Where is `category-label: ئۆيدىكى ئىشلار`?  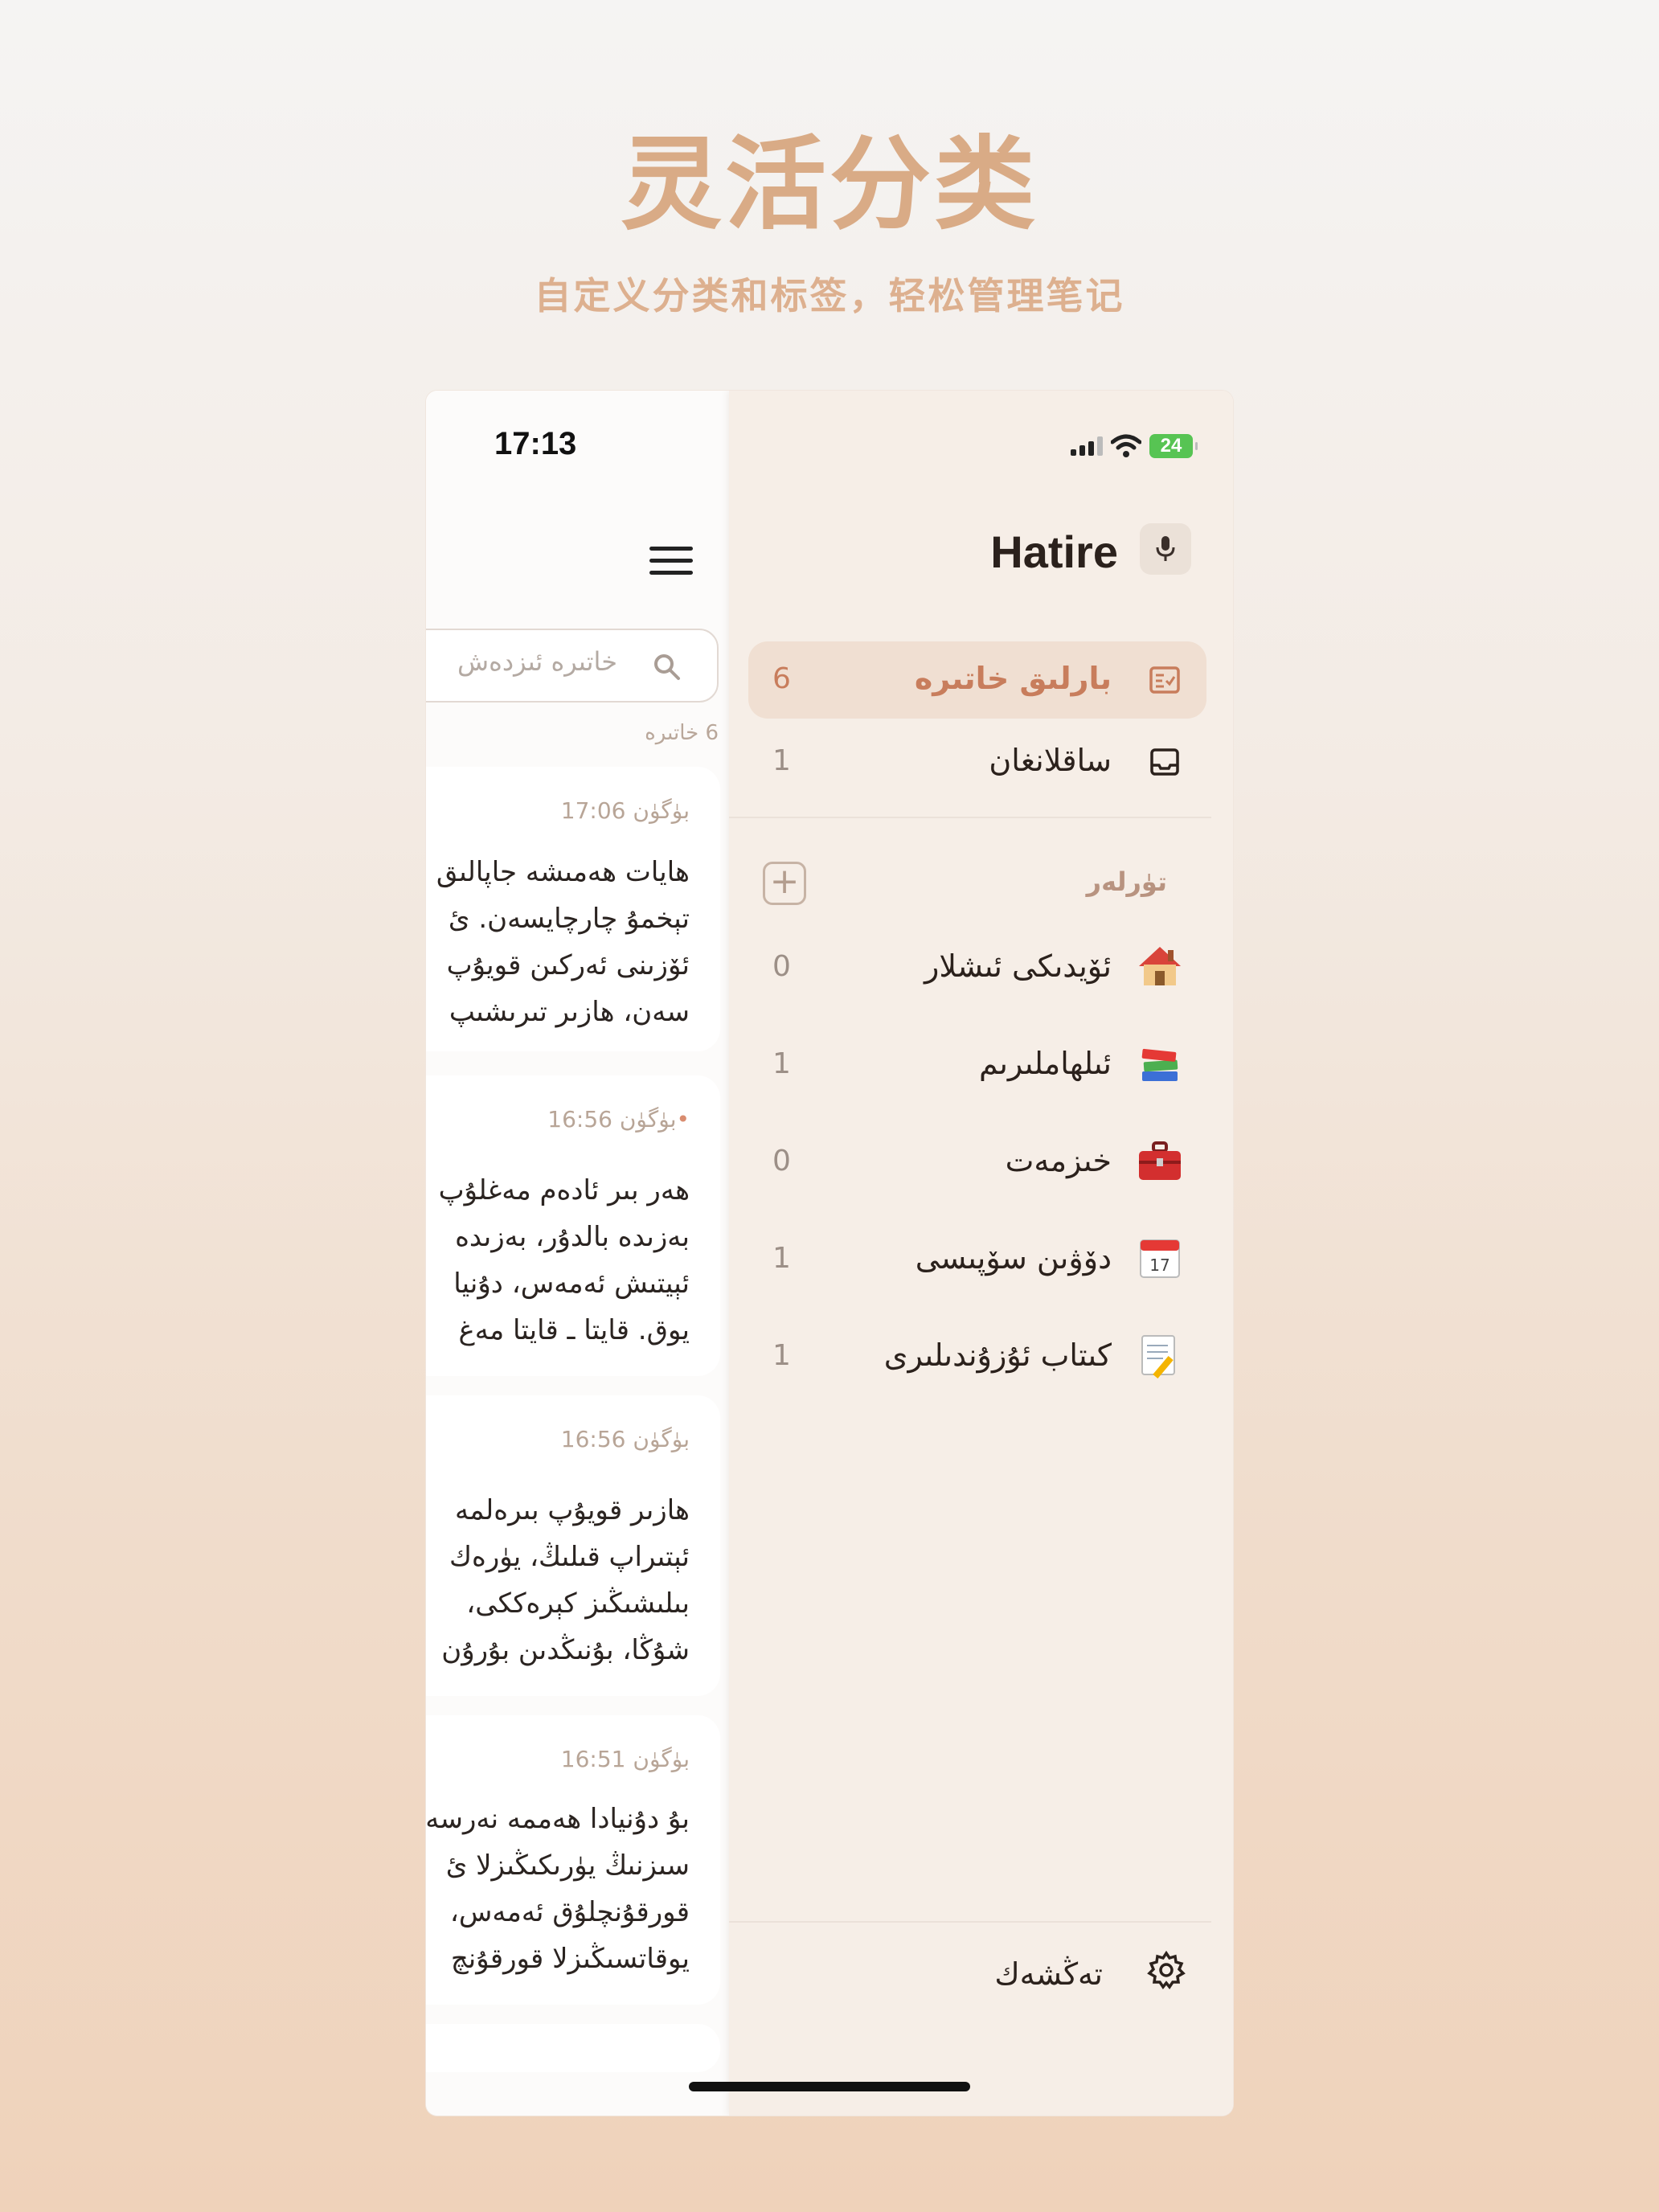
category-label: ئۆيدىكى ئىشلار is located at coordinates (1018, 966).